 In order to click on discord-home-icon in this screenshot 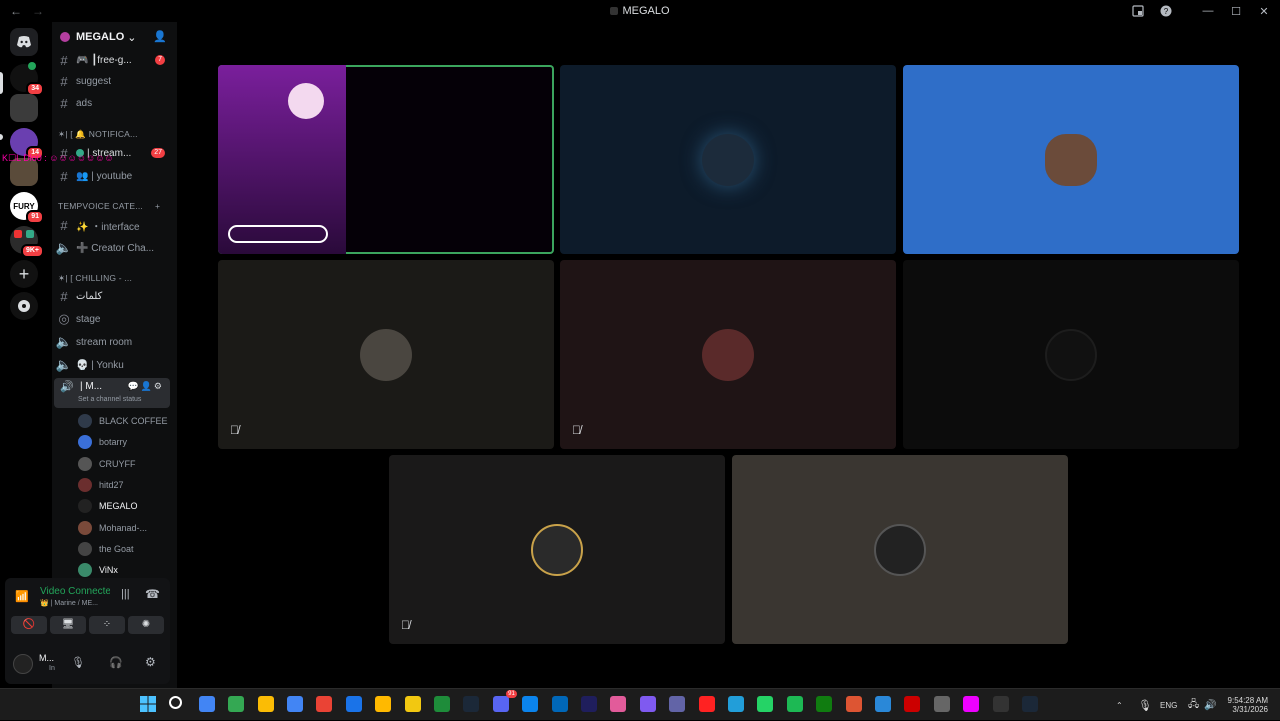, I will do `click(24, 42)`.